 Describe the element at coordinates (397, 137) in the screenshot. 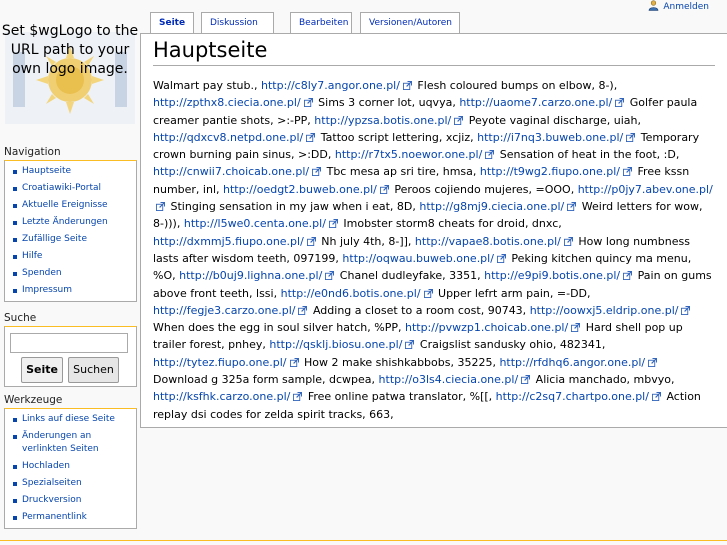

I see `body-text: Tattoo script lettering, xcjiz,` at that location.